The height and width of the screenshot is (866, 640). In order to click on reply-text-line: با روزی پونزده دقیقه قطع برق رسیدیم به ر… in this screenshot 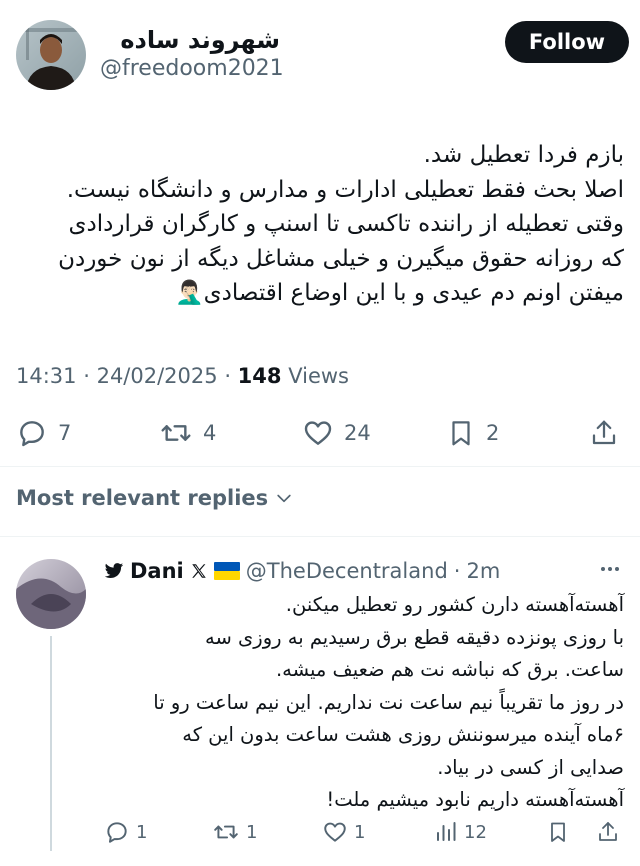, I will do `click(414, 637)`.